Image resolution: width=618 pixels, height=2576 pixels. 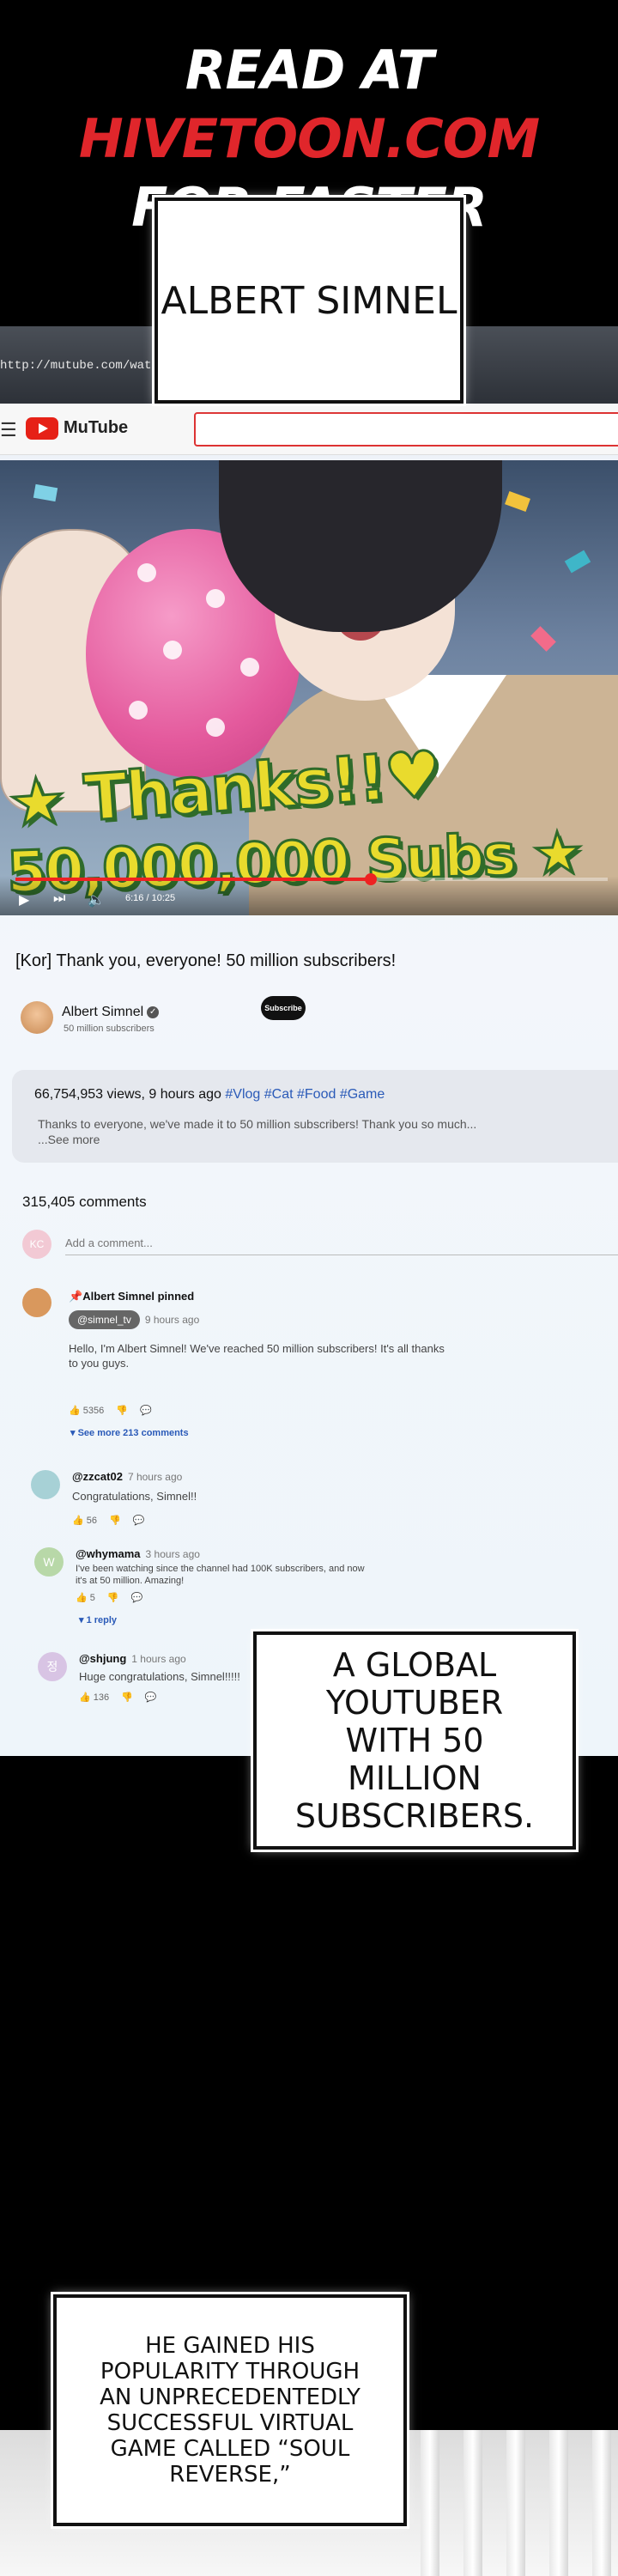 What do you see at coordinates (371, 879) in the screenshot?
I see `progress-knob` at bounding box center [371, 879].